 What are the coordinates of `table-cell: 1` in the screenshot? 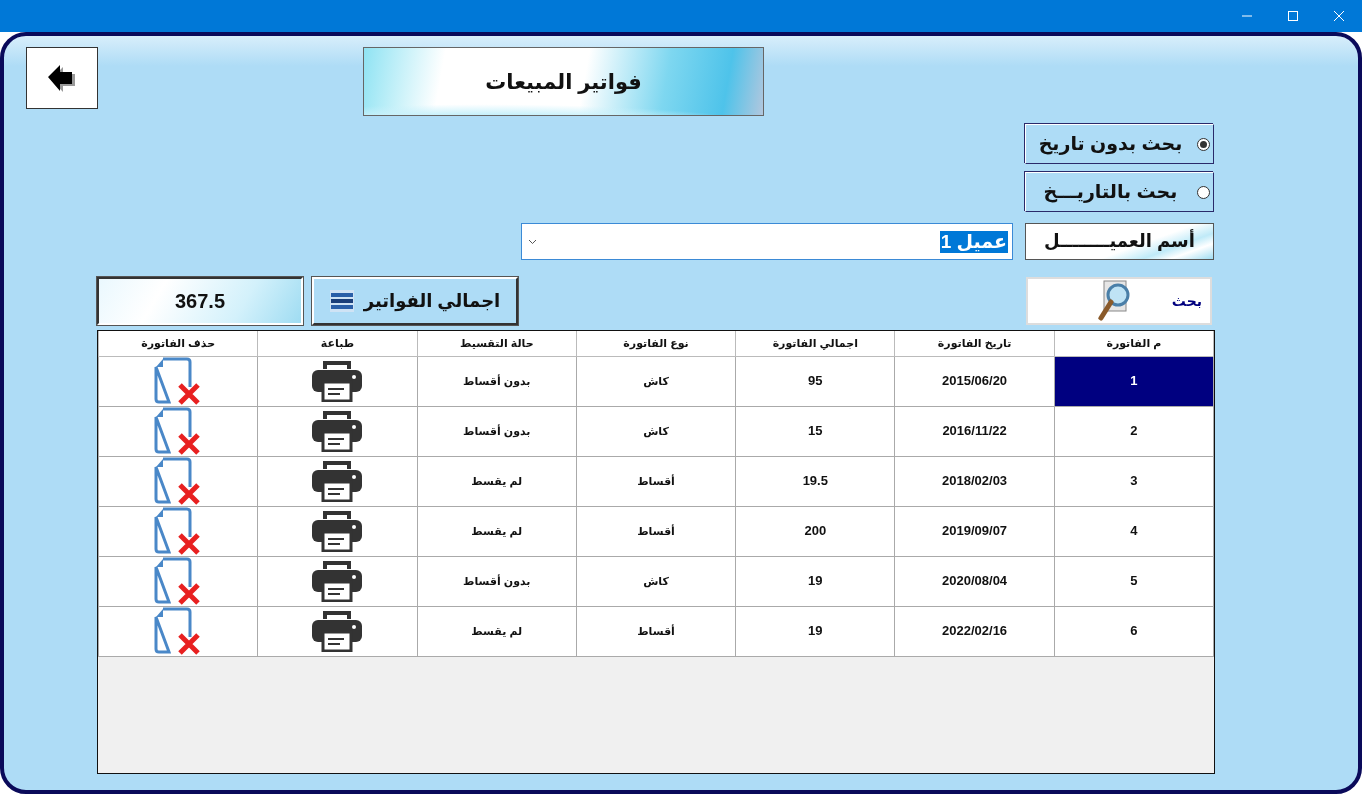 It's located at (1134, 381).